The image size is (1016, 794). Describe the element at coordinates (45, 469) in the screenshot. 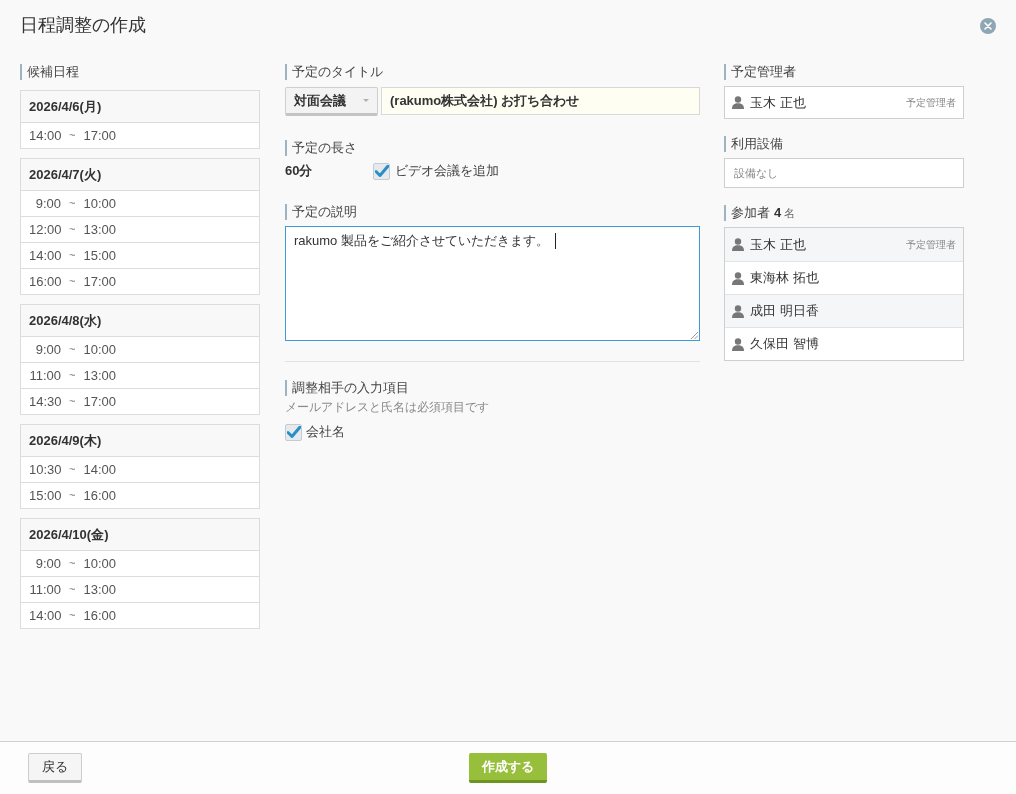

I see `start-time: 10:30` at that location.